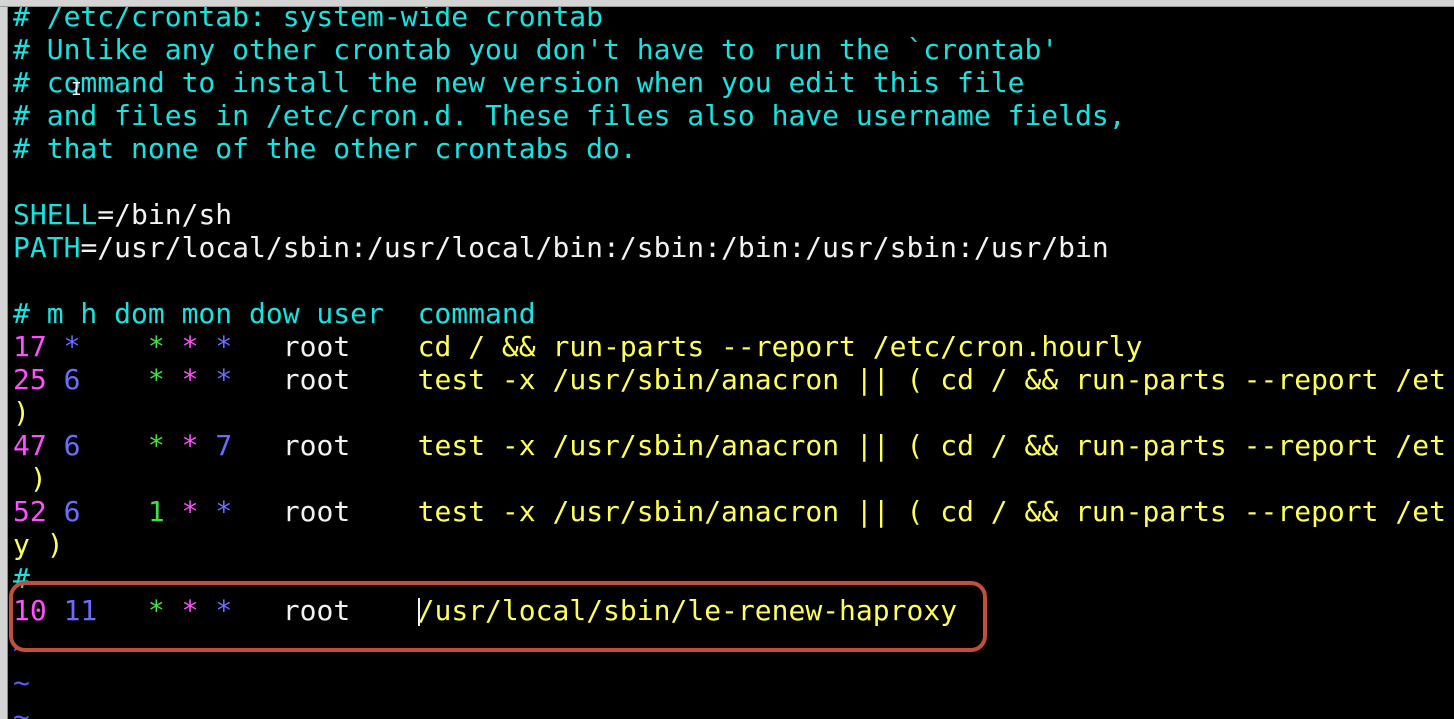  I want to click on comment-line: # that none of the other crontabs do., so click(325, 148).